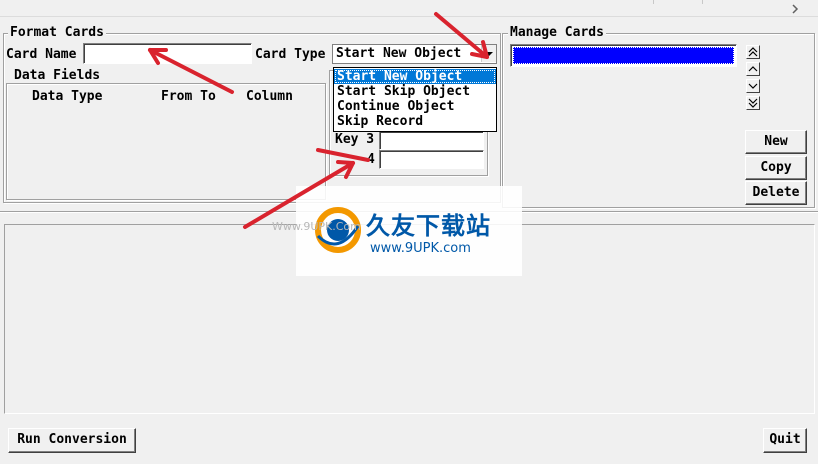  Describe the element at coordinates (191, 71) in the screenshot. I see `annotation-arrow-to-card-name` at that location.